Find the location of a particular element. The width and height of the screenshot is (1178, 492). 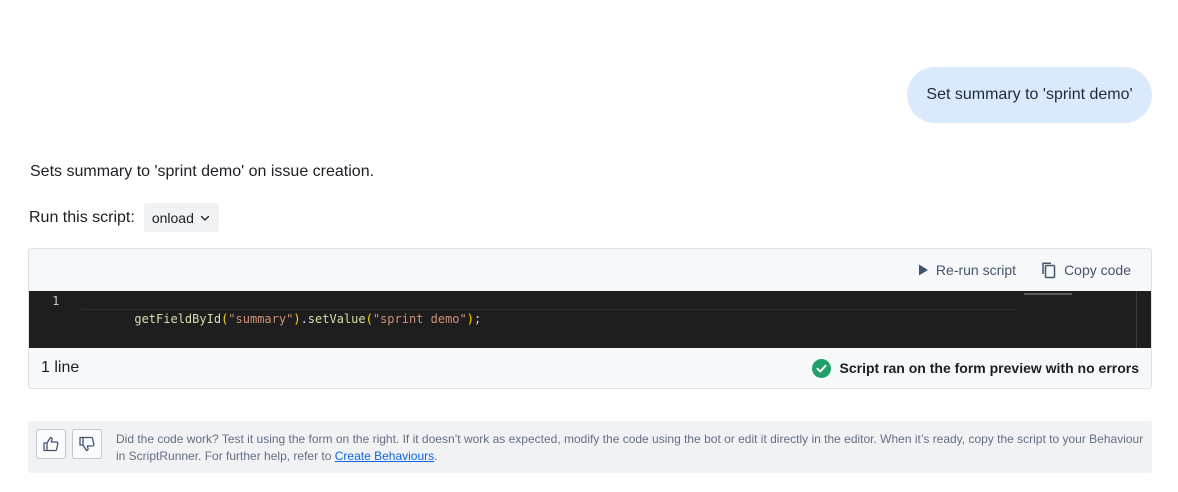

run-trigger-select: onload is located at coordinates (181, 217).